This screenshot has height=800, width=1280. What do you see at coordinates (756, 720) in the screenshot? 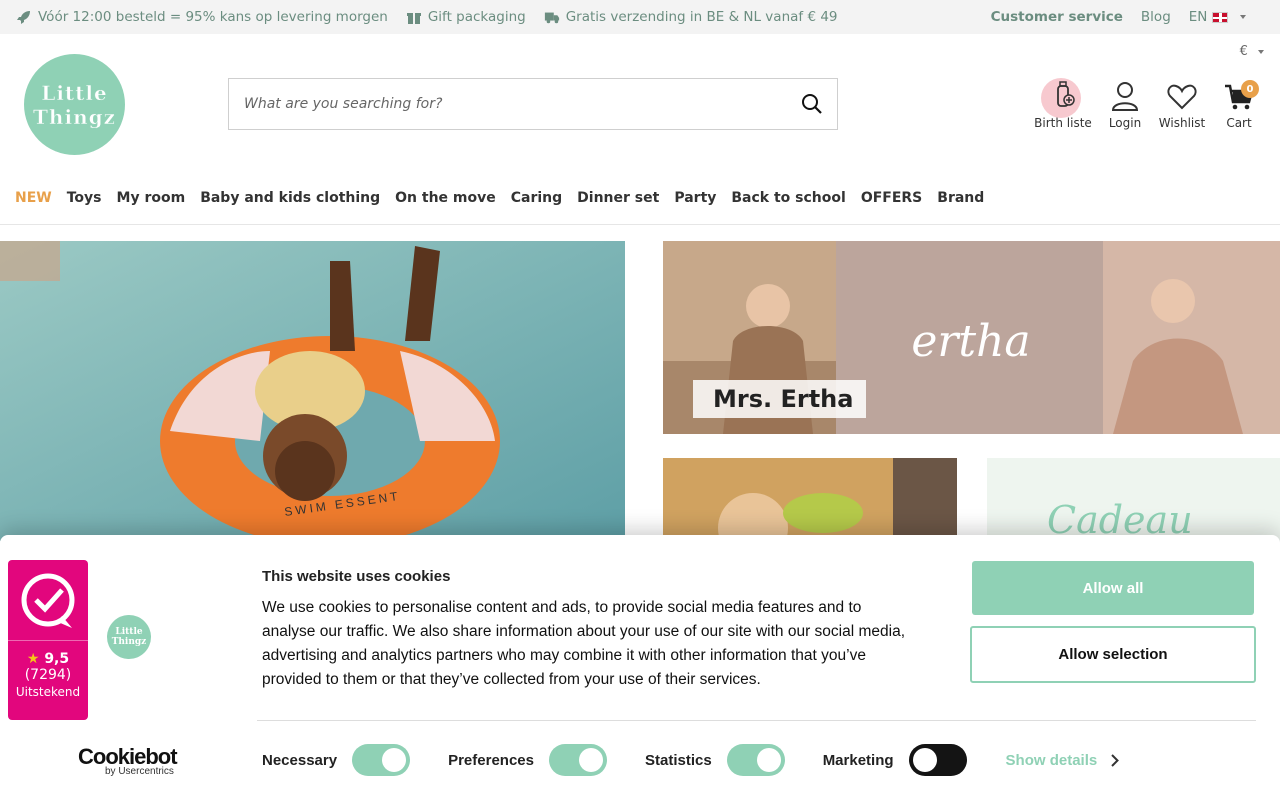
I see `cookie-divider` at bounding box center [756, 720].